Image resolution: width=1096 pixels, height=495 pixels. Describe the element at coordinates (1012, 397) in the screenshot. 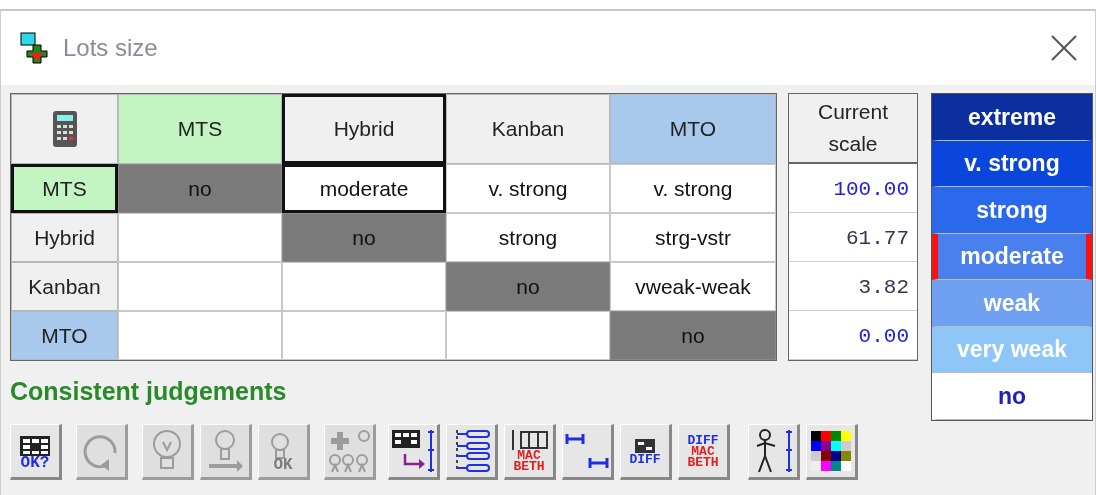

I see `scale-option: no` at that location.